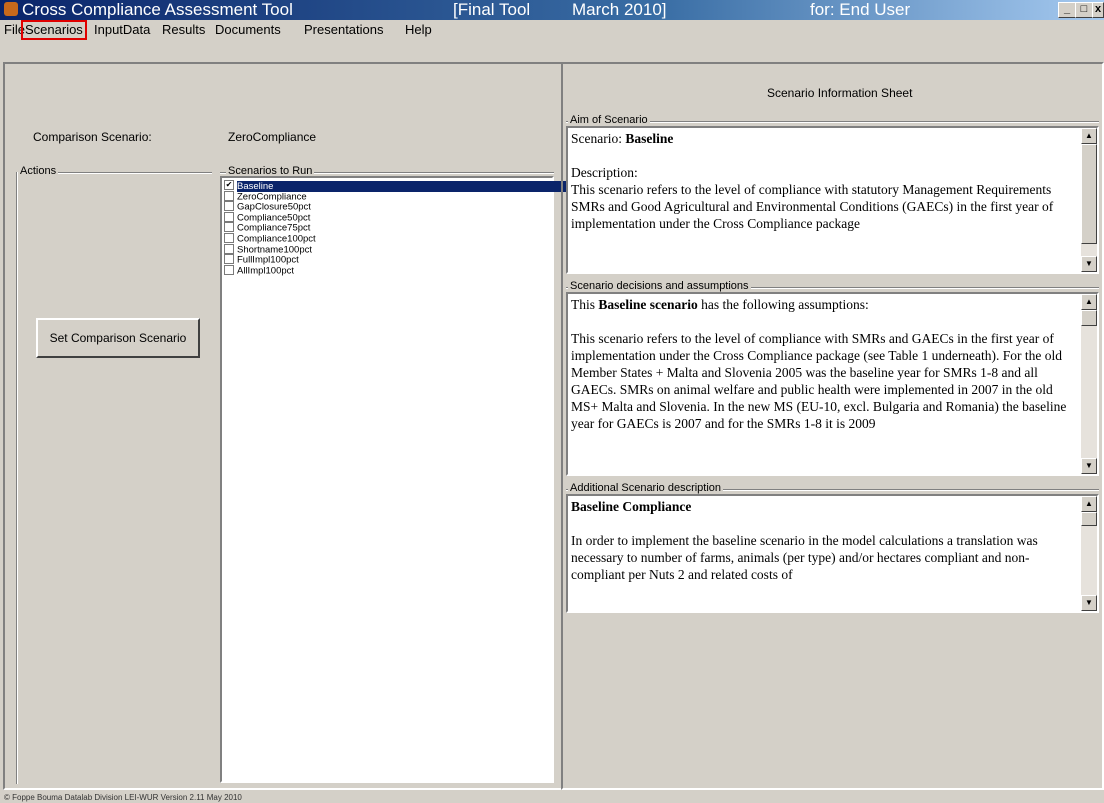  I want to click on menu-documents: Documents, so click(248, 30).